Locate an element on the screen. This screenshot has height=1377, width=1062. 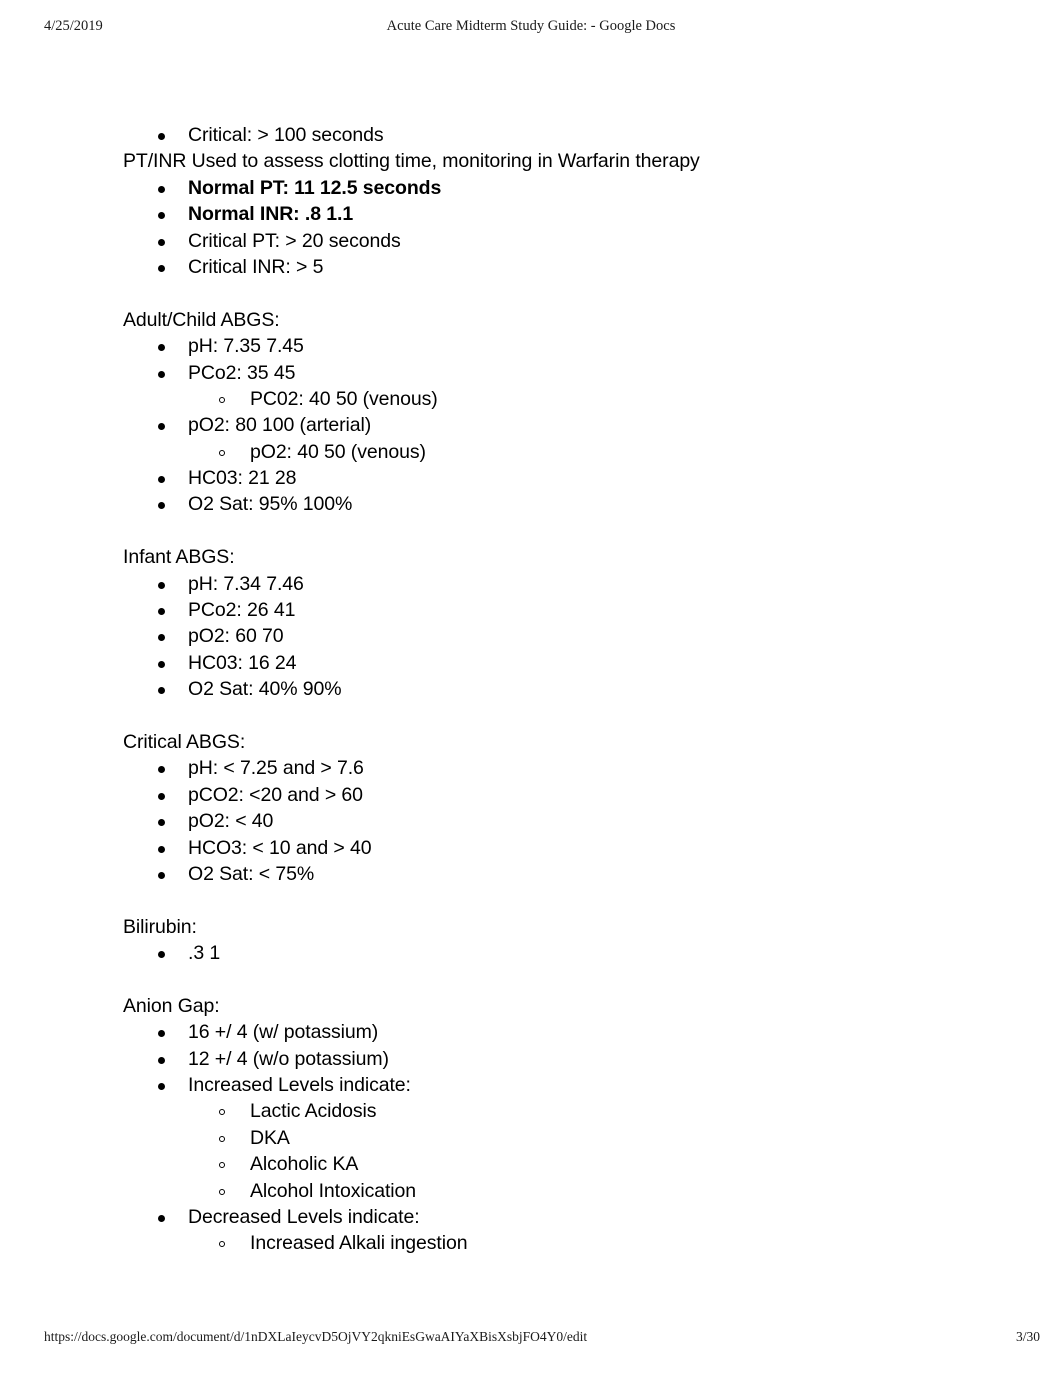
list-item: 16 +/ 4 (w/ potassium) is located at coordinates (531, 1032).